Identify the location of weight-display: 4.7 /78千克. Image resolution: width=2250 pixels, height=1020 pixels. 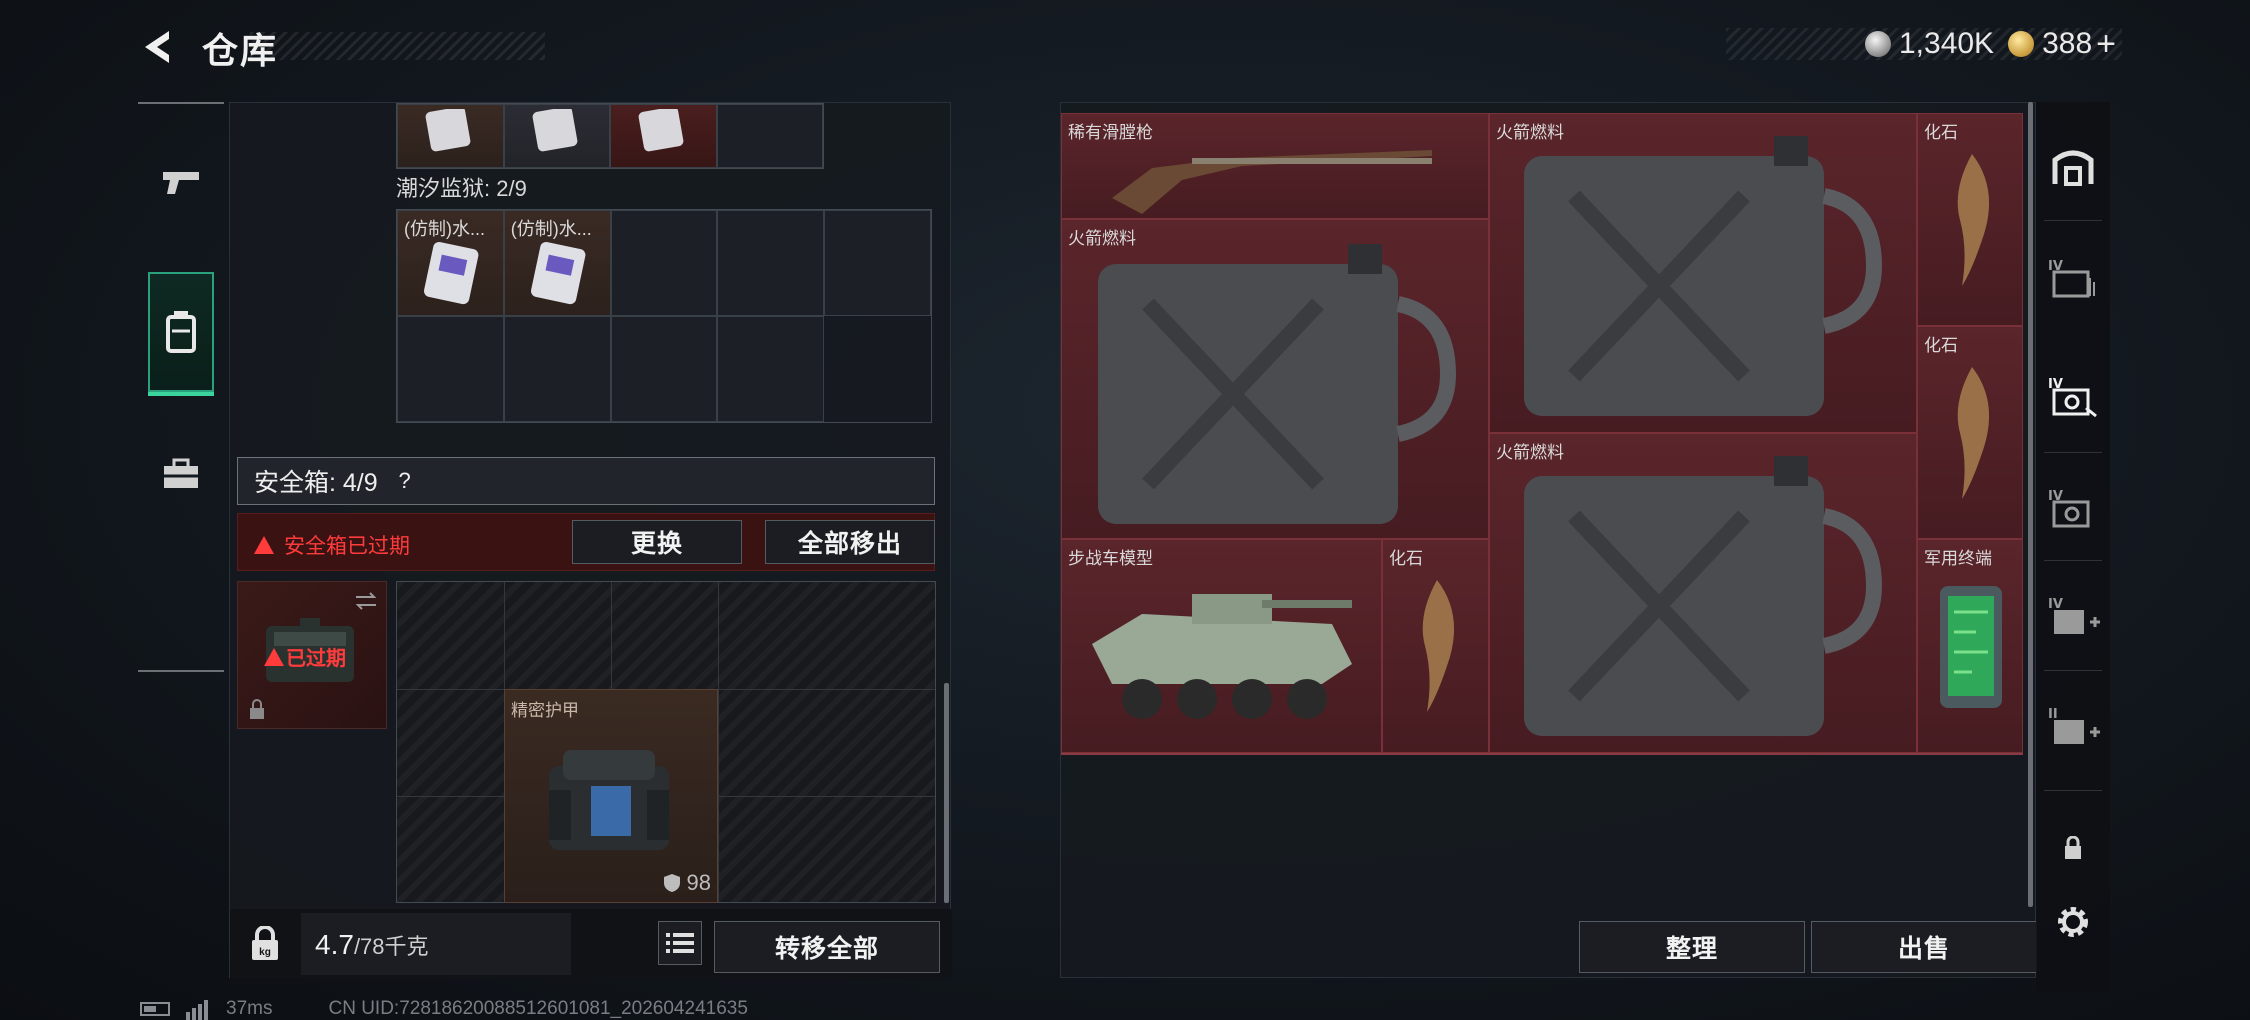
(436, 944).